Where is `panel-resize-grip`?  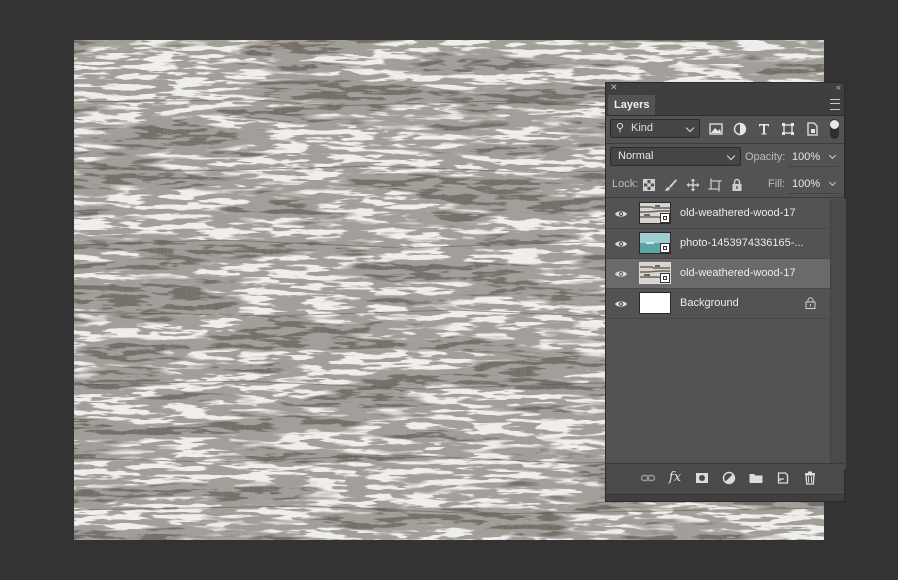 panel-resize-grip is located at coordinates (725, 497).